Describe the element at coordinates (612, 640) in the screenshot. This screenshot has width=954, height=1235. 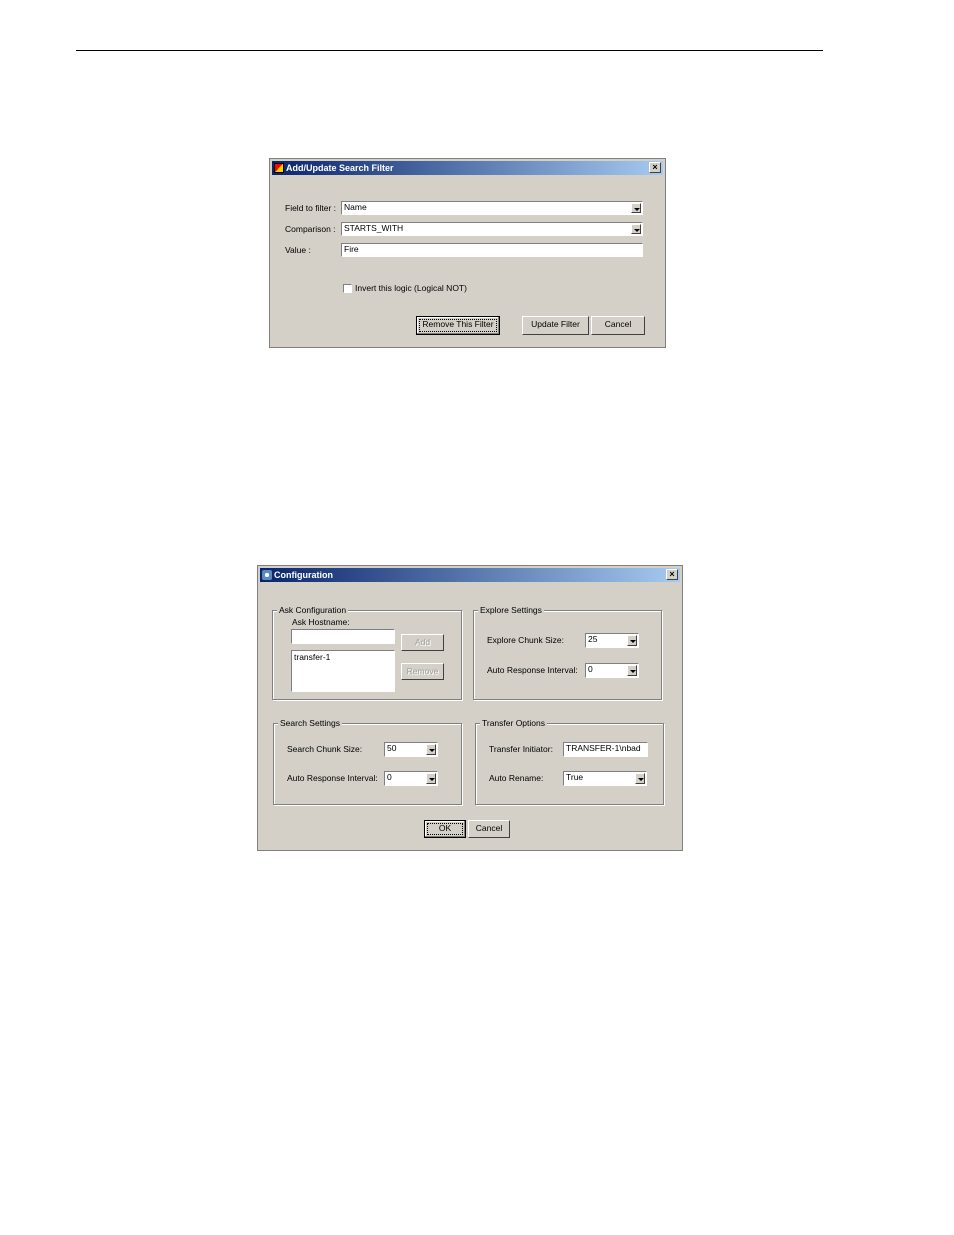
I see `explore-chunk-select: 25` at that location.